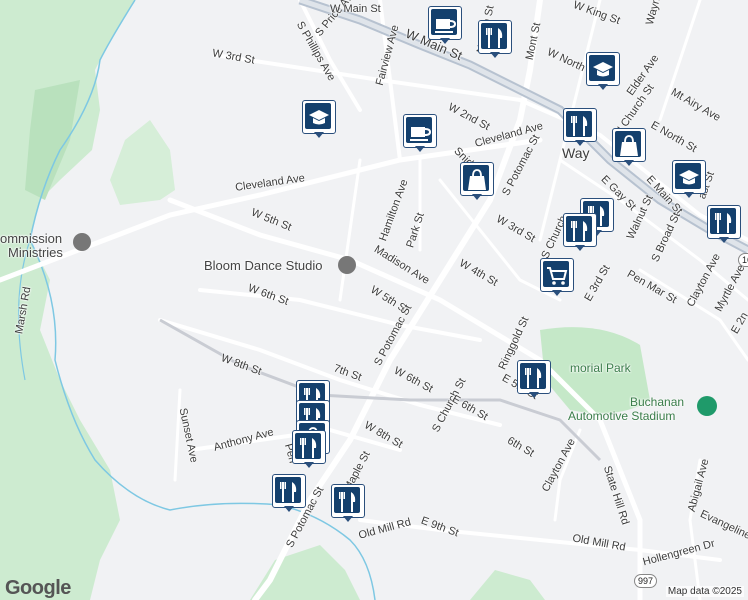  What do you see at coordinates (704, 591) in the screenshot?
I see `map-attribution: Map data ©2025` at bounding box center [704, 591].